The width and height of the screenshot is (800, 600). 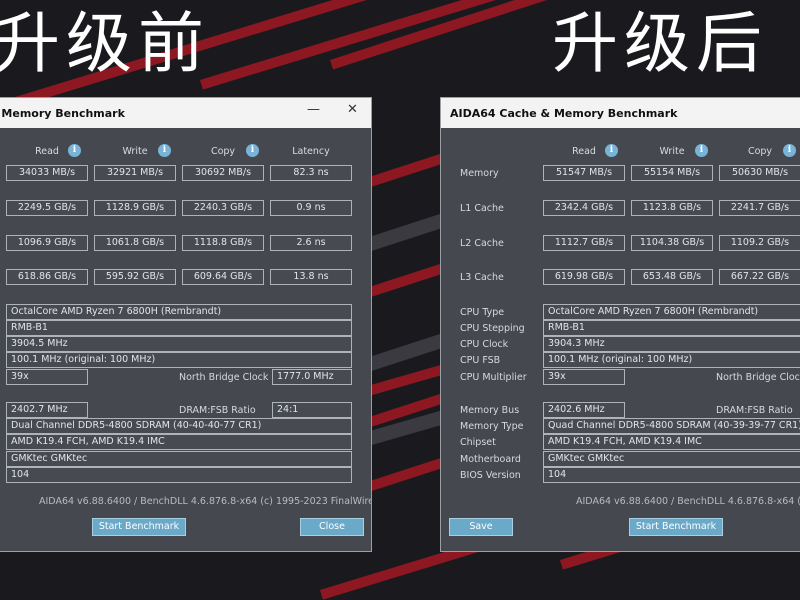 What do you see at coordinates (482, 208) in the screenshot?
I see `row-label-l1-cache: L1 Cache` at bounding box center [482, 208].